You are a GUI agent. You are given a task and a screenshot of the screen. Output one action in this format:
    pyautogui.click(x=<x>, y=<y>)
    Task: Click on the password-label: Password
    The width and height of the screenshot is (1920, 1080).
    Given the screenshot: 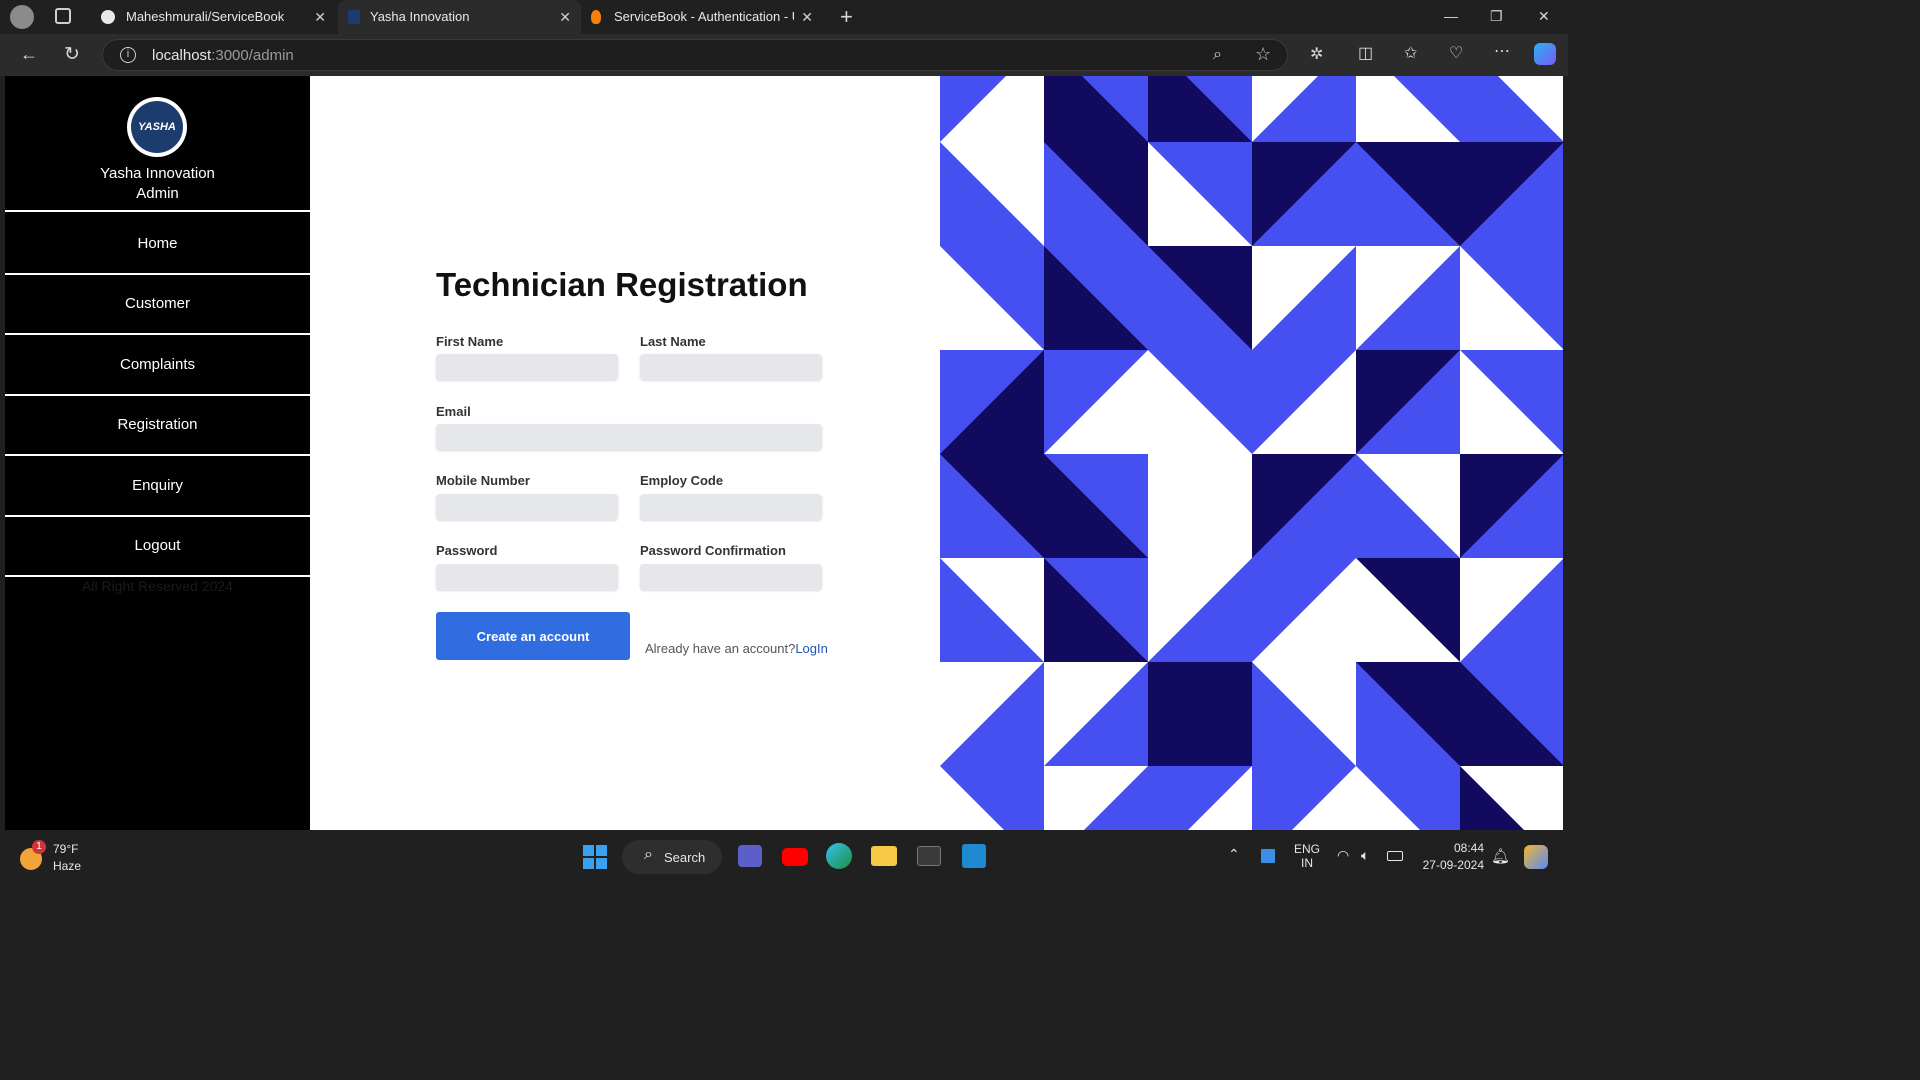 What is the action you would take?
    pyautogui.click(x=467, y=550)
    